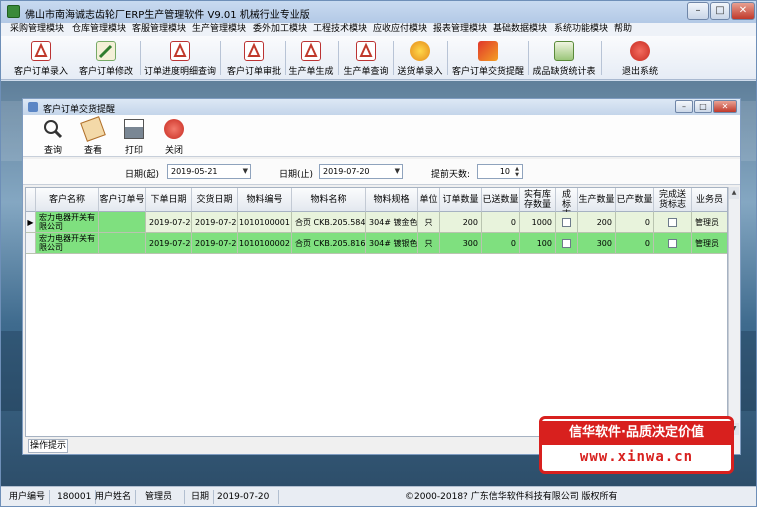 Image resolution: width=757 pixels, height=507 pixels. I want to click on child-minimize-button: –, so click(684, 106).